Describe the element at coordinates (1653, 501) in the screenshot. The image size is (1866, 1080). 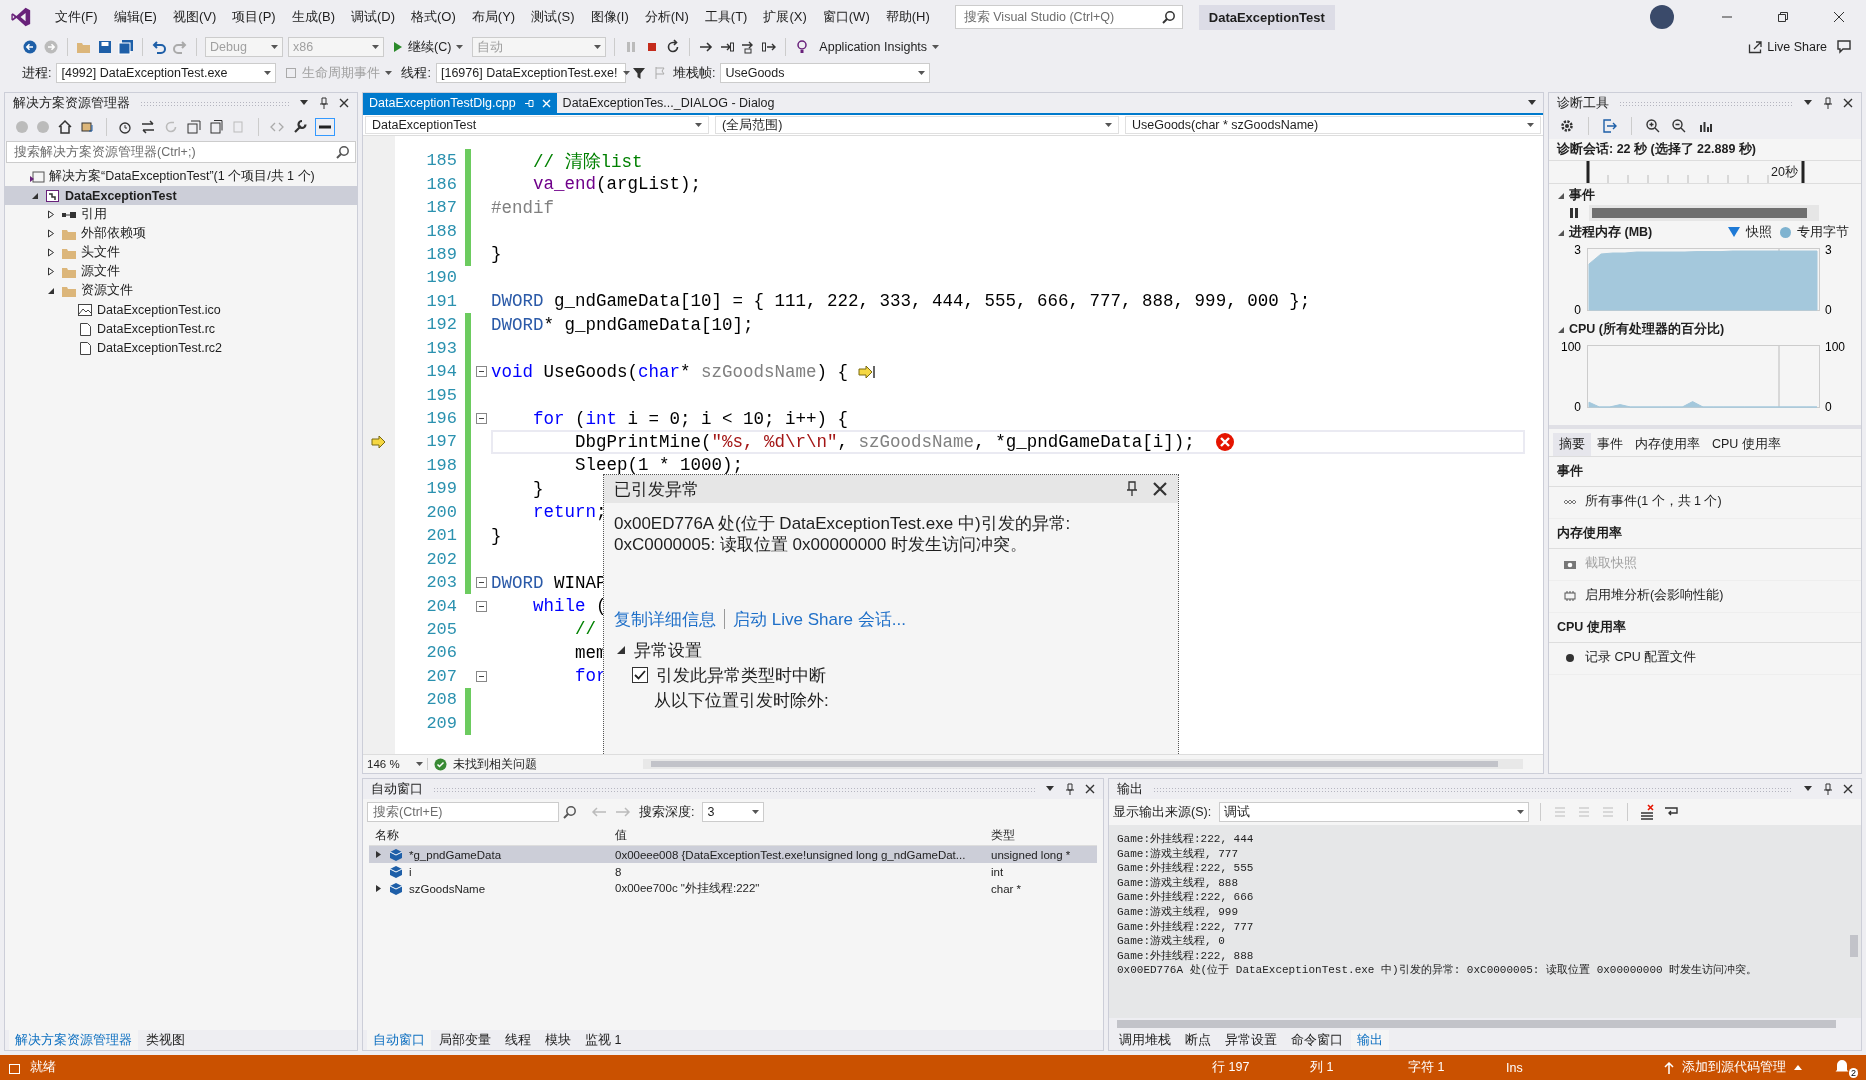
I see `diagnostics-action: 所有事件(1 个，共 1 个)` at that location.